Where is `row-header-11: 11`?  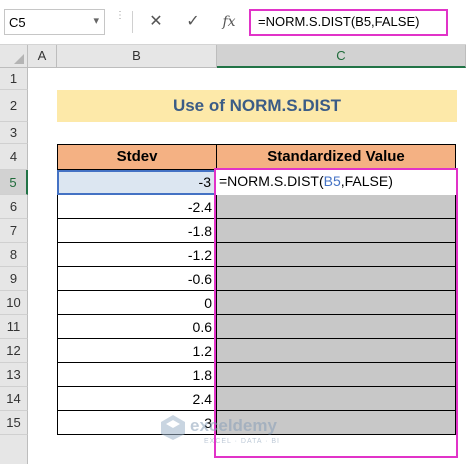 row-header-11: 11 is located at coordinates (14, 327).